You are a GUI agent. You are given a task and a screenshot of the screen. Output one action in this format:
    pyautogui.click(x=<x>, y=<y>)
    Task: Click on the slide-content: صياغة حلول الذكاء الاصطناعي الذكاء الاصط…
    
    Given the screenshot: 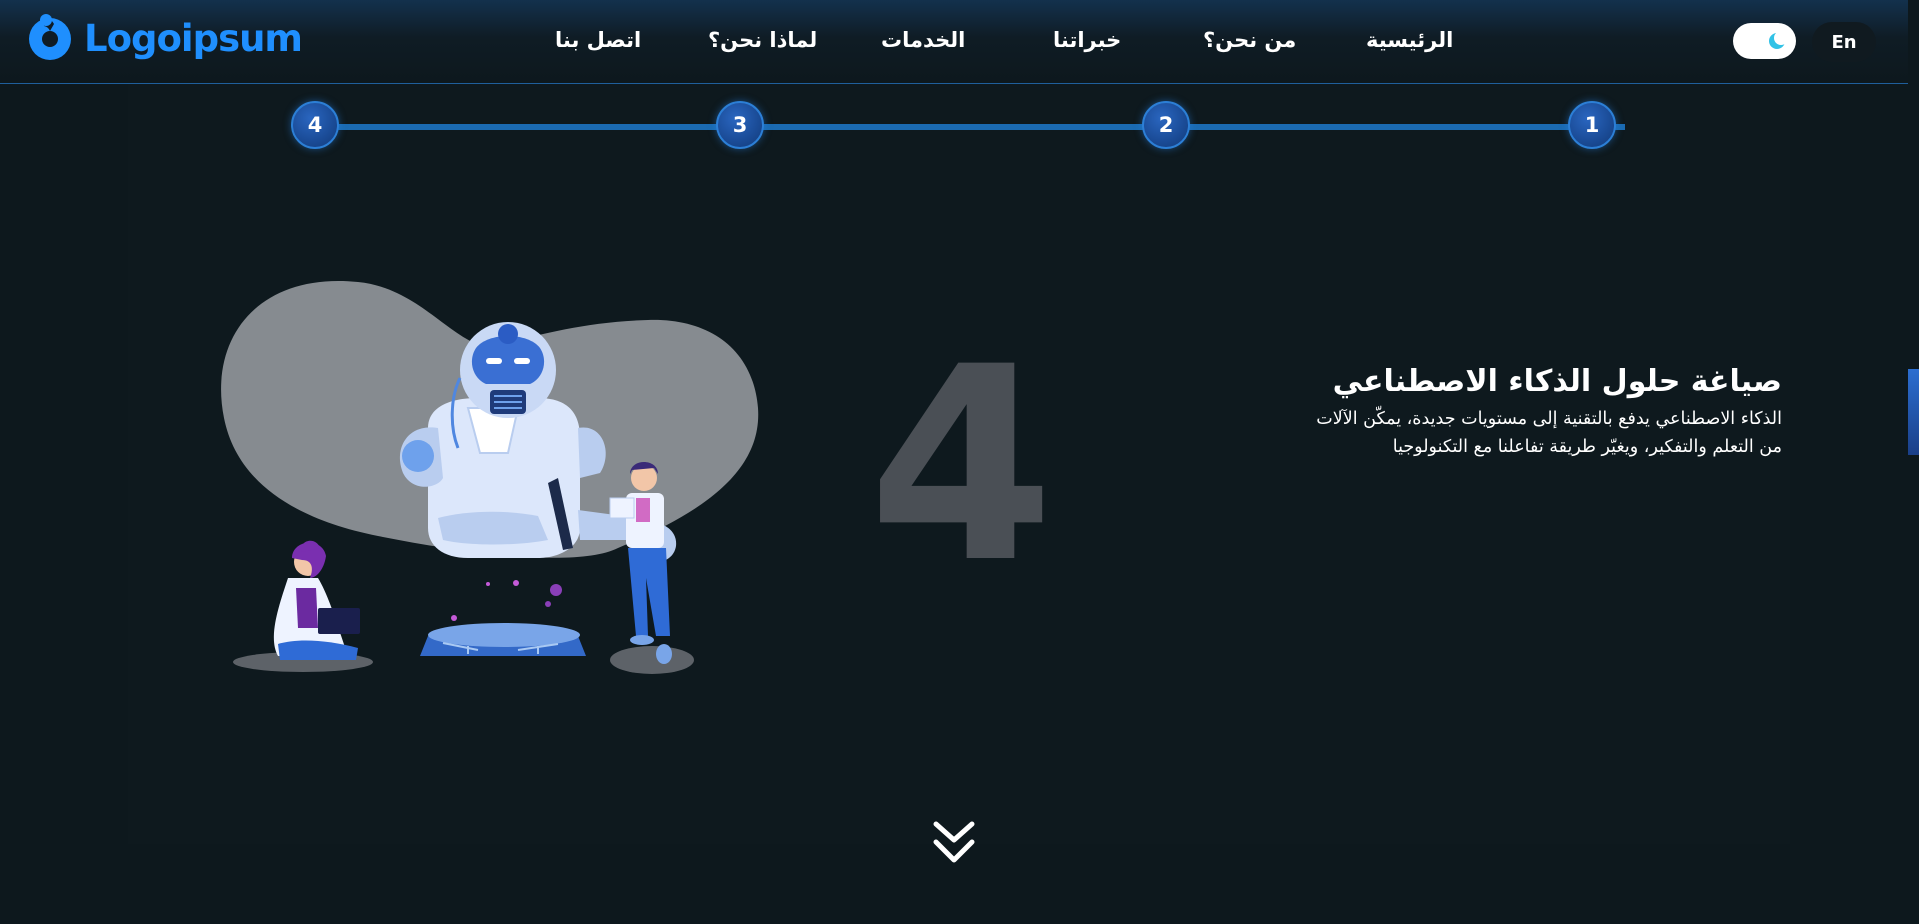 What is the action you would take?
    pyautogui.click(x=1482, y=412)
    